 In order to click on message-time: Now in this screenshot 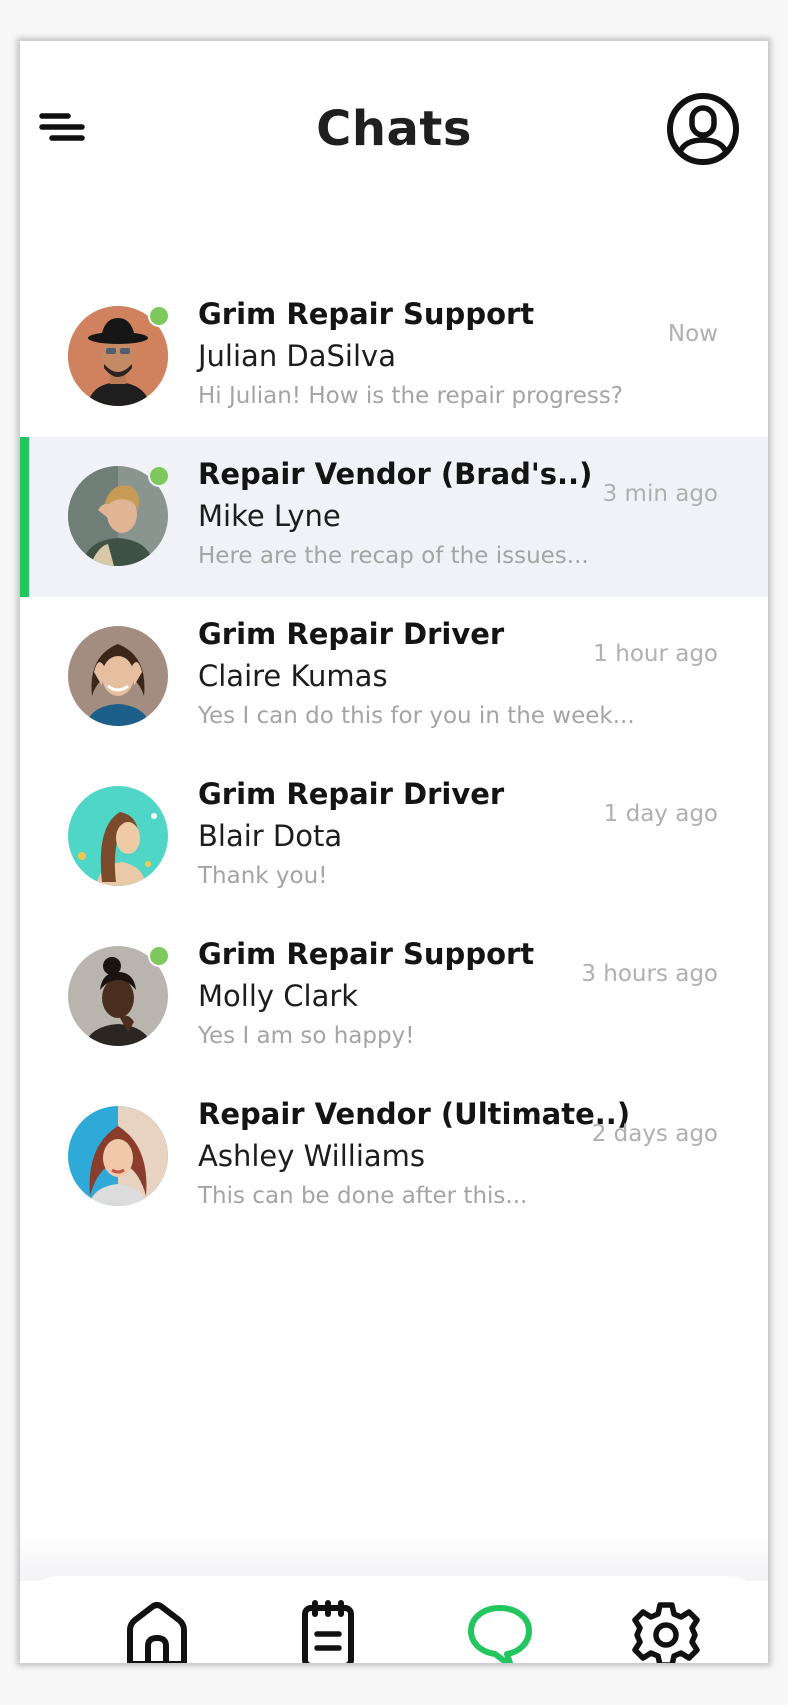, I will do `click(692, 334)`.